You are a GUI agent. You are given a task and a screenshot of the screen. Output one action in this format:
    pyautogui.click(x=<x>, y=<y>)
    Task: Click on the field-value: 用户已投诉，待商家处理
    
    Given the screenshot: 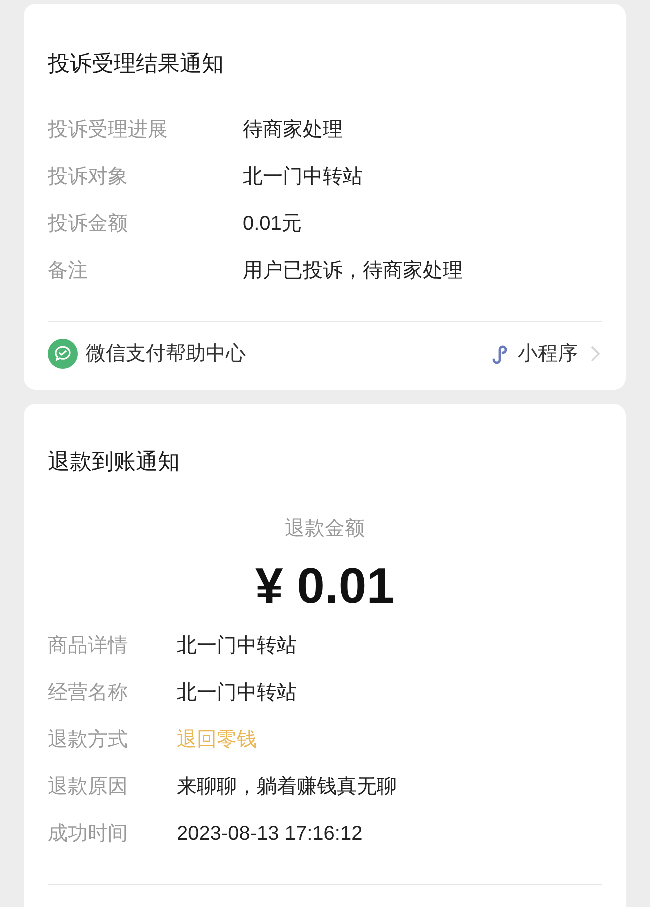 What is the action you would take?
    pyautogui.click(x=353, y=271)
    